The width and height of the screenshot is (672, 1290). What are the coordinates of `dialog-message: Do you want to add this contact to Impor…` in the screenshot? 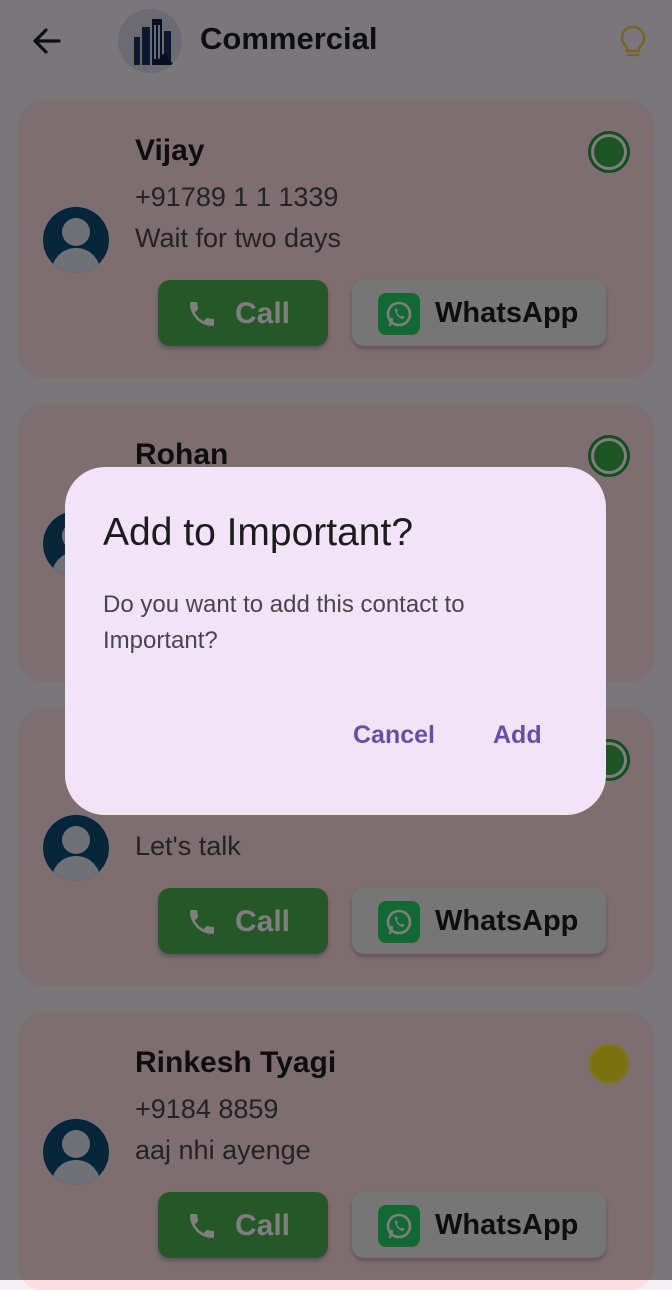 It's located at (284, 622).